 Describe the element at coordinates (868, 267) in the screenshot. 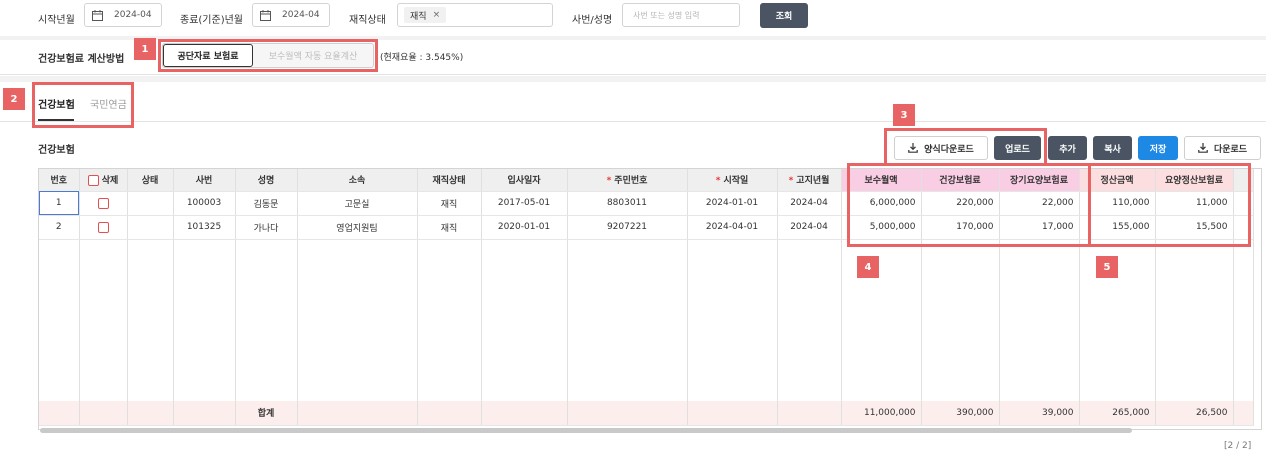

I see `annotation-badge-4: 4` at that location.